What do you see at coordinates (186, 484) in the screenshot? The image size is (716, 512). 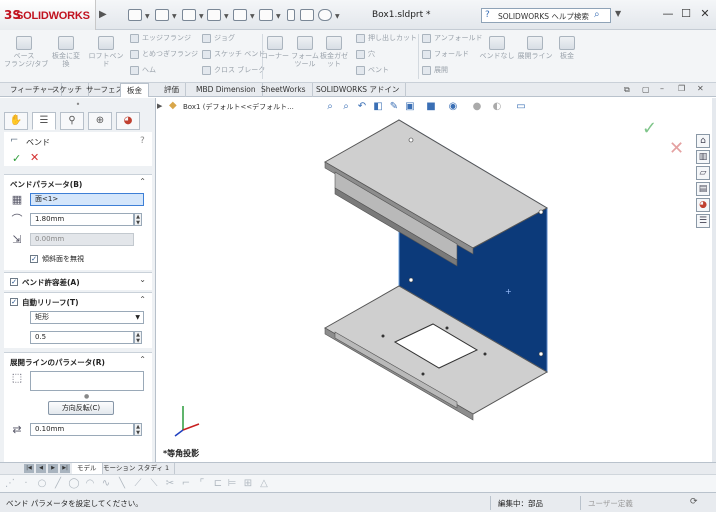 I see `offset-icon: ⌐` at bounding box center [186, 484].